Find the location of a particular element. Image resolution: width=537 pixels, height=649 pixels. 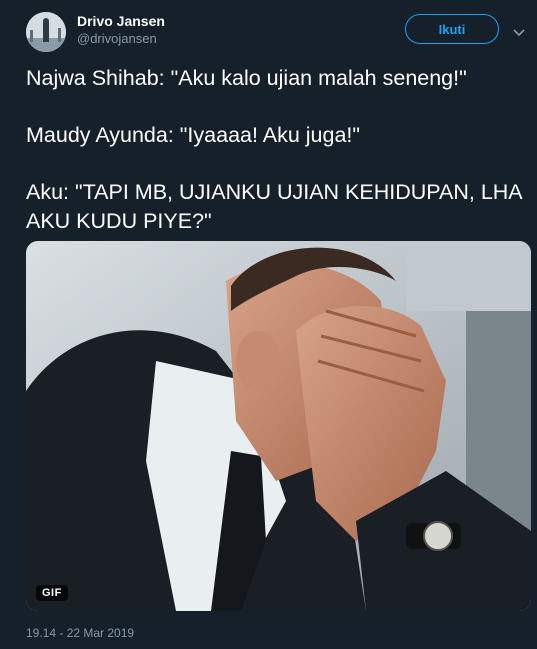

follow-button-label: Ikuti is located at coordinates (452, 29).